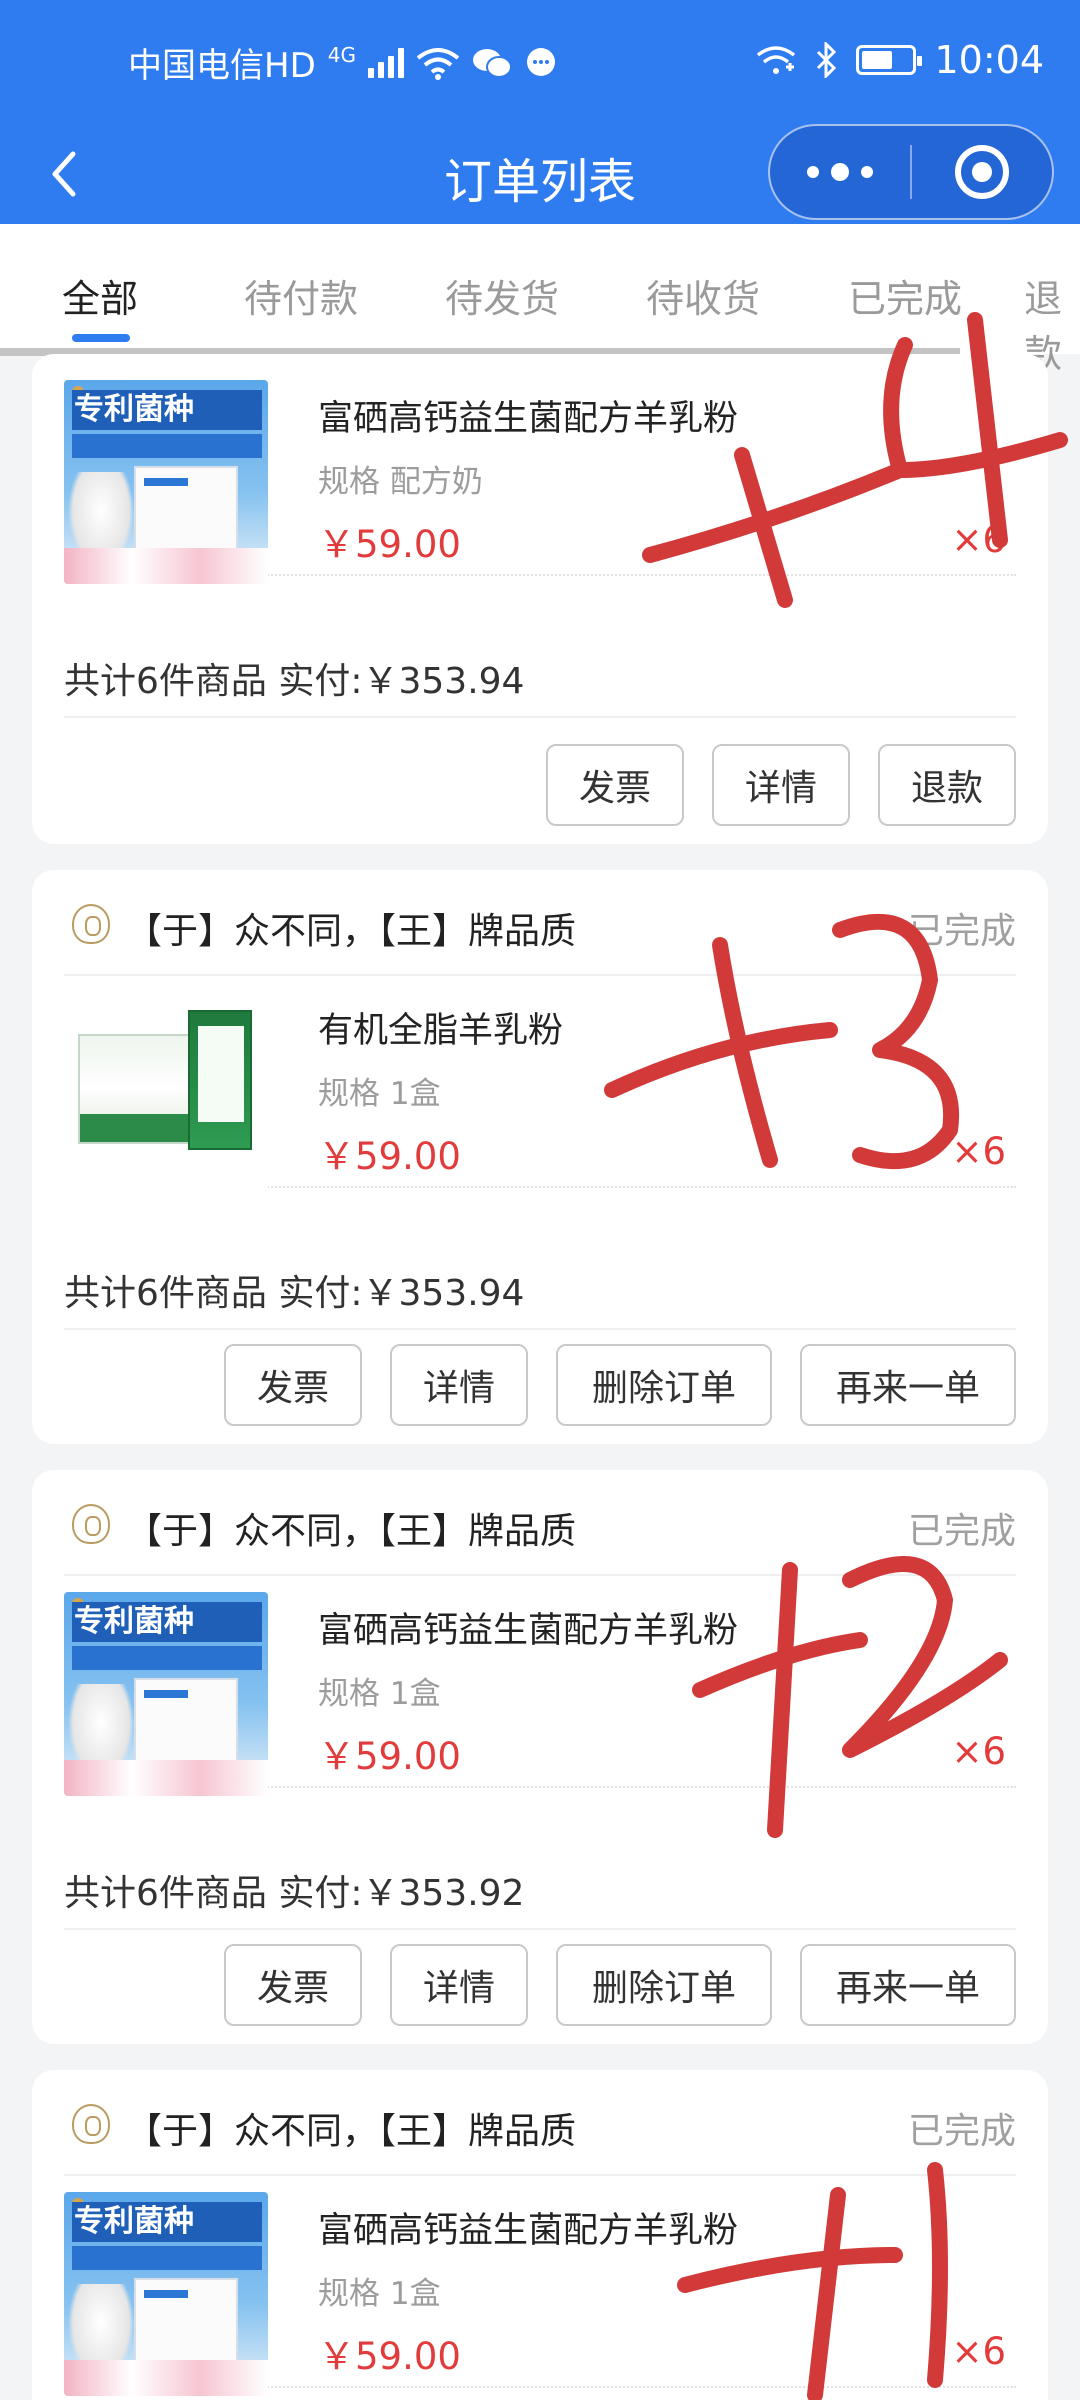  Describe the element at coordinates (905, 295) in the screenshot. I see `tab-completed: 已完成` at that location.